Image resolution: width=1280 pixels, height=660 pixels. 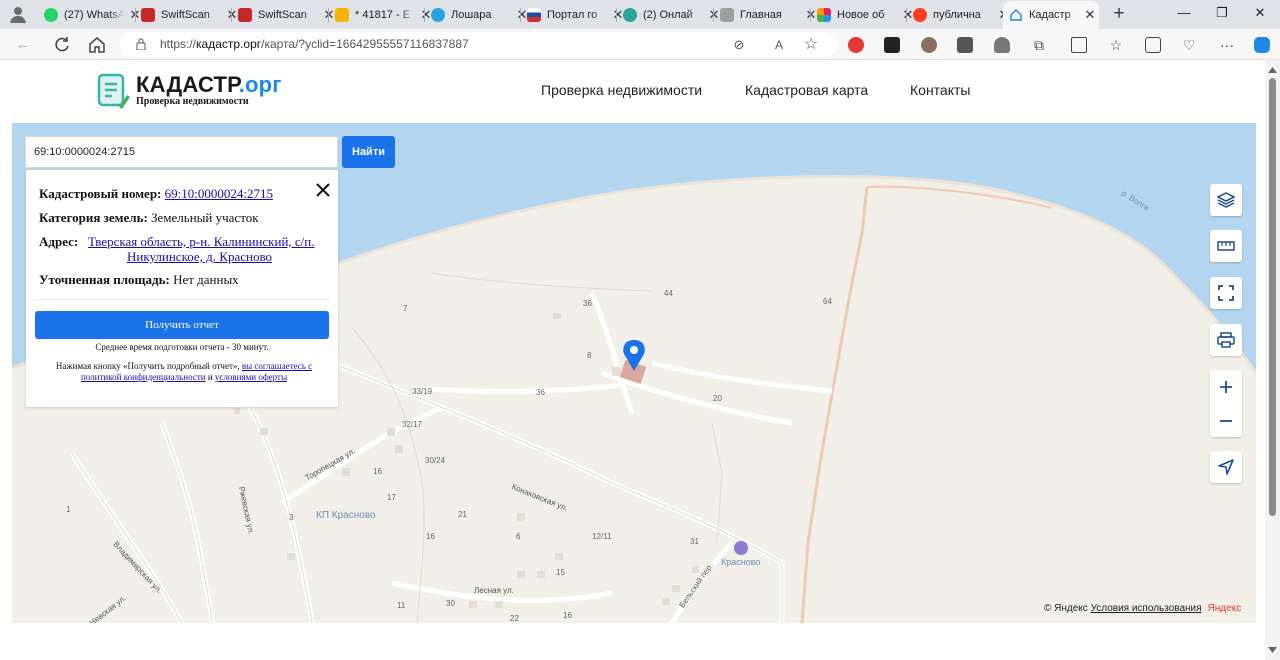 I want to click on address-link: Тверская область, р-н. Калининский, с/п., so click(x=201, y=241).